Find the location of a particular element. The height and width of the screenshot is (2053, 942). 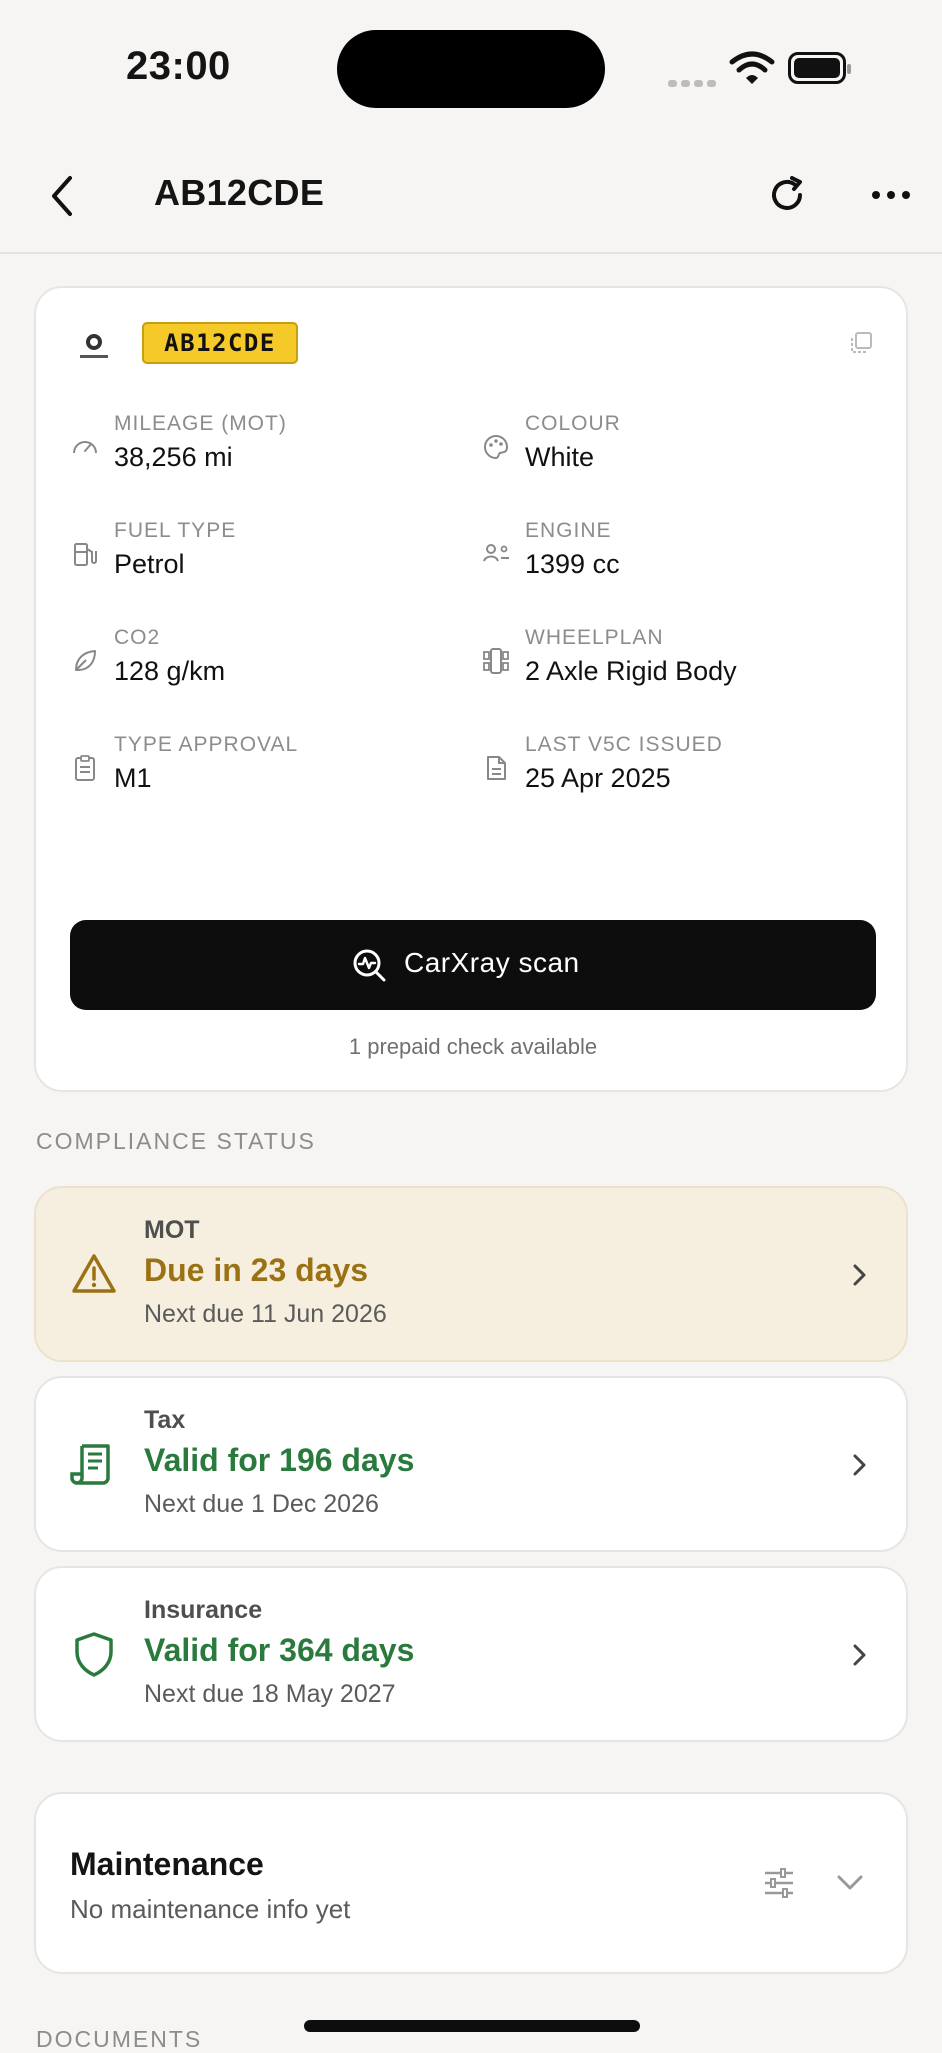

compliance-type: MOT is located at coordinates (172, 1230).